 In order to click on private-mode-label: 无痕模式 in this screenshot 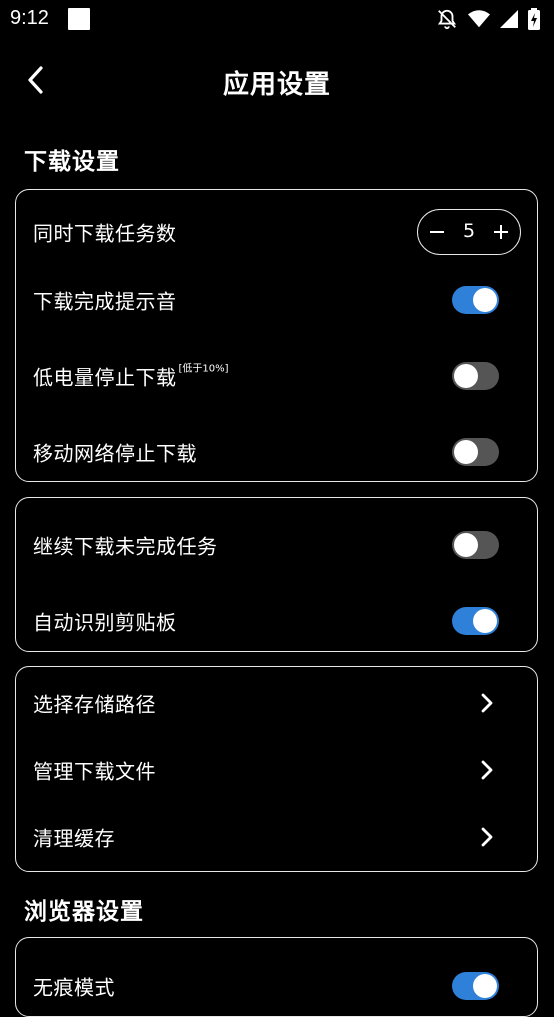, I will do `click(74, 987)`.